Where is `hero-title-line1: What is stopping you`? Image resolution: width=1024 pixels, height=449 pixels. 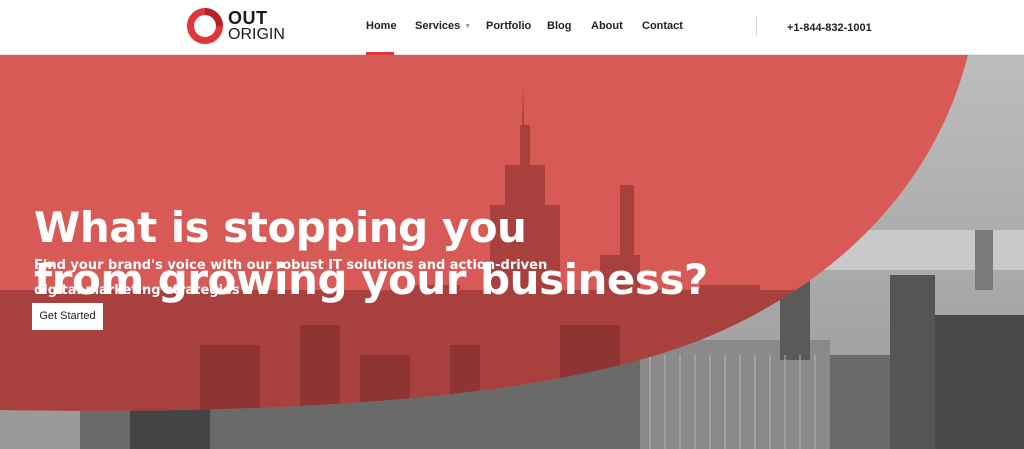
hero-title-line1: What is stopping you is located at coordinates (280, 227).